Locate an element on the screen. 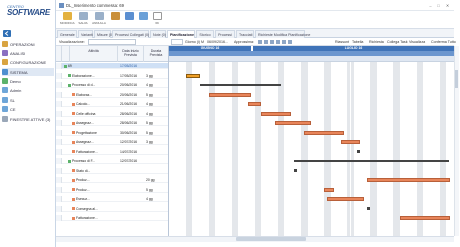 This screenshot has width=460, height=247. activity-name: Celle officina is located at coordinates (86, 113).